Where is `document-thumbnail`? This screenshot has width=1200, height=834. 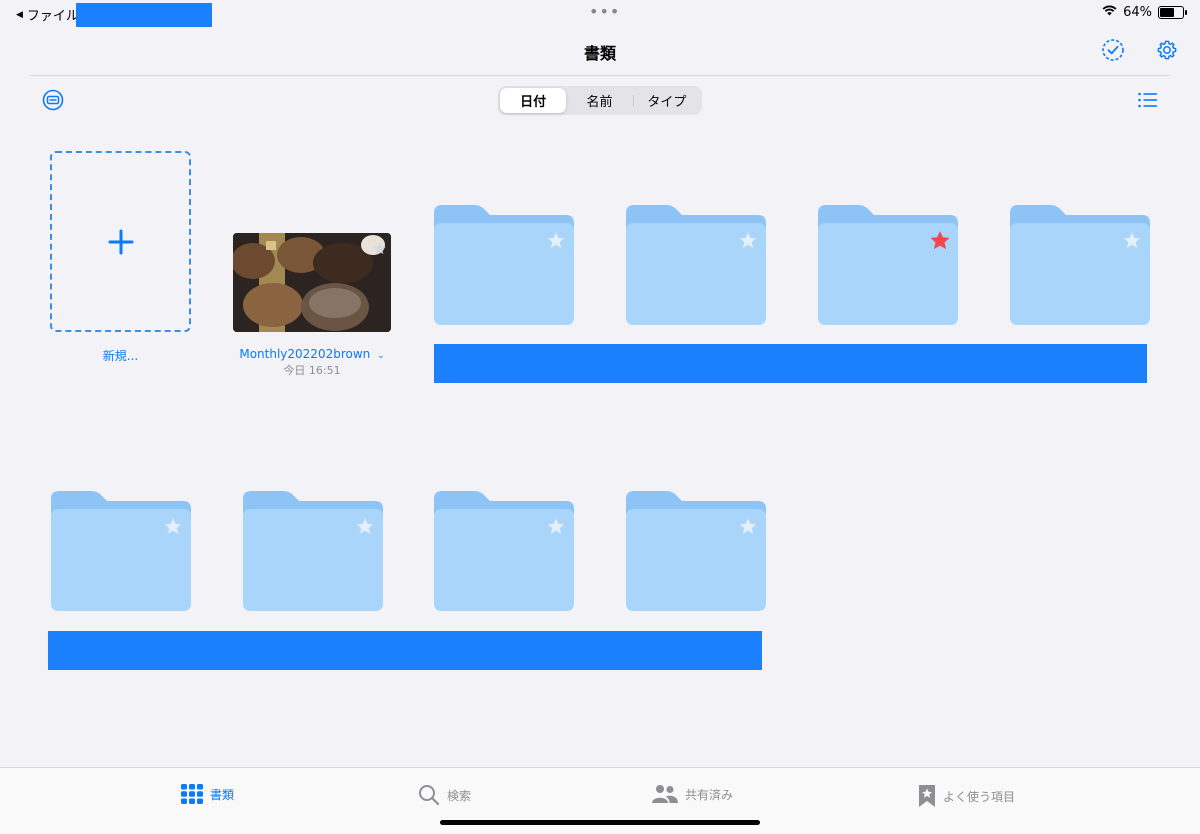 document-thumbnail is located at coordinates (312, 282).